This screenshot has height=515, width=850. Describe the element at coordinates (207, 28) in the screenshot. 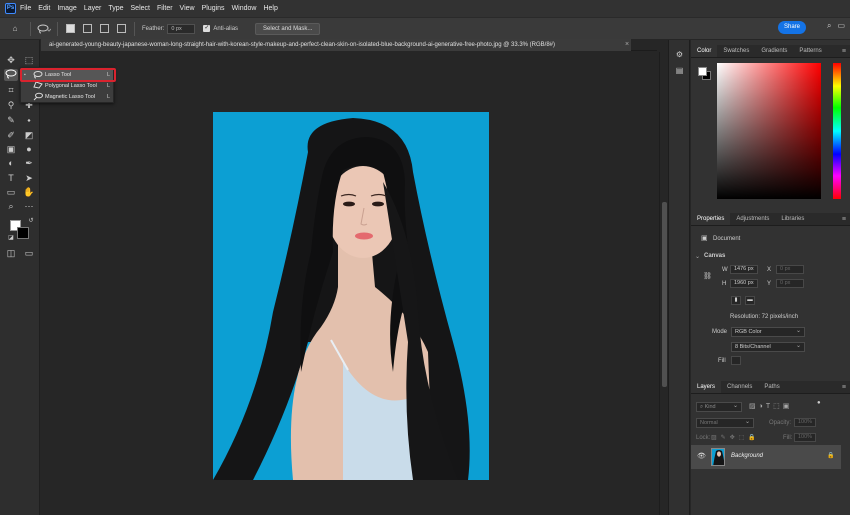

I see `anti-alias-checkbox: ✓` at that location.